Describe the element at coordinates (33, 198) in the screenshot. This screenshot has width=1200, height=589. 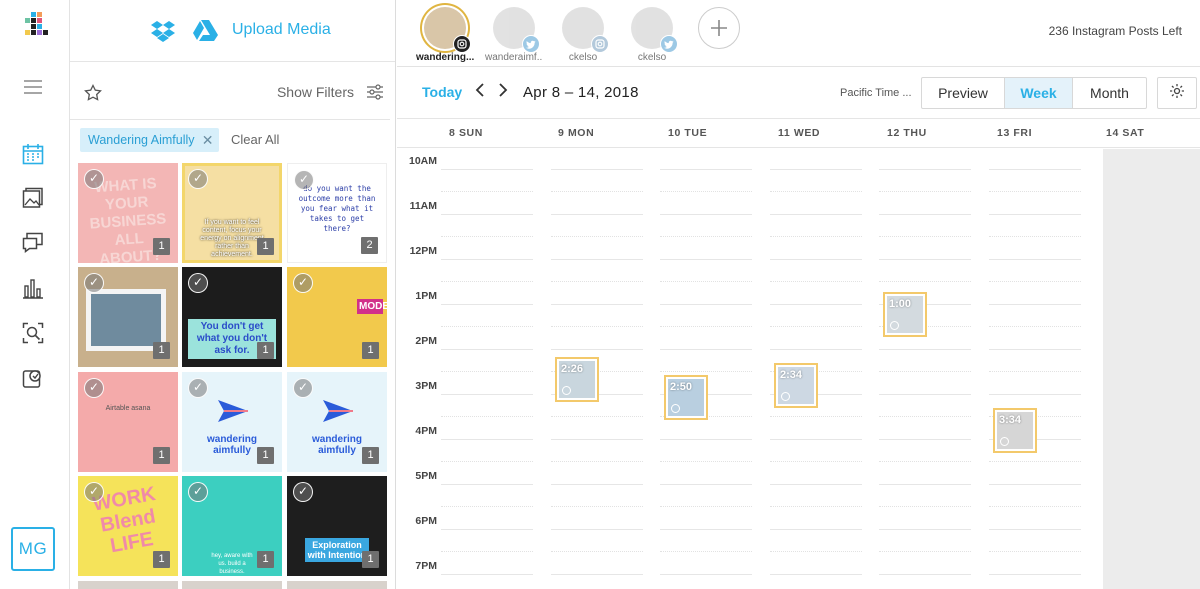
I see `image-library-icon` at that location.